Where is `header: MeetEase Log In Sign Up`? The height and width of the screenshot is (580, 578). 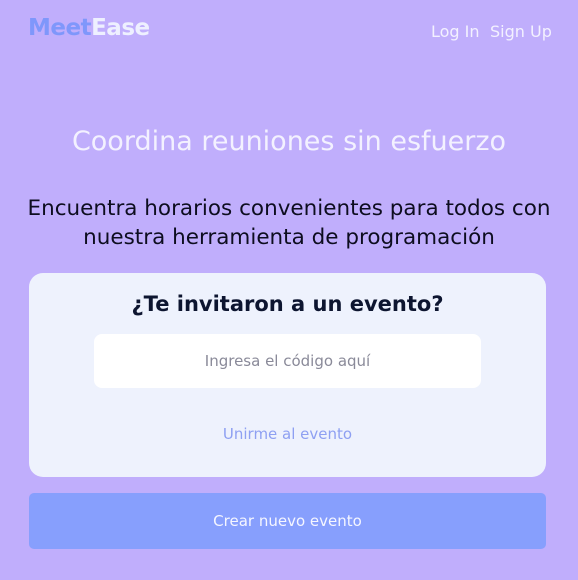 header: MeetEase Log In Sign Up is located at coordinates (289, 31).